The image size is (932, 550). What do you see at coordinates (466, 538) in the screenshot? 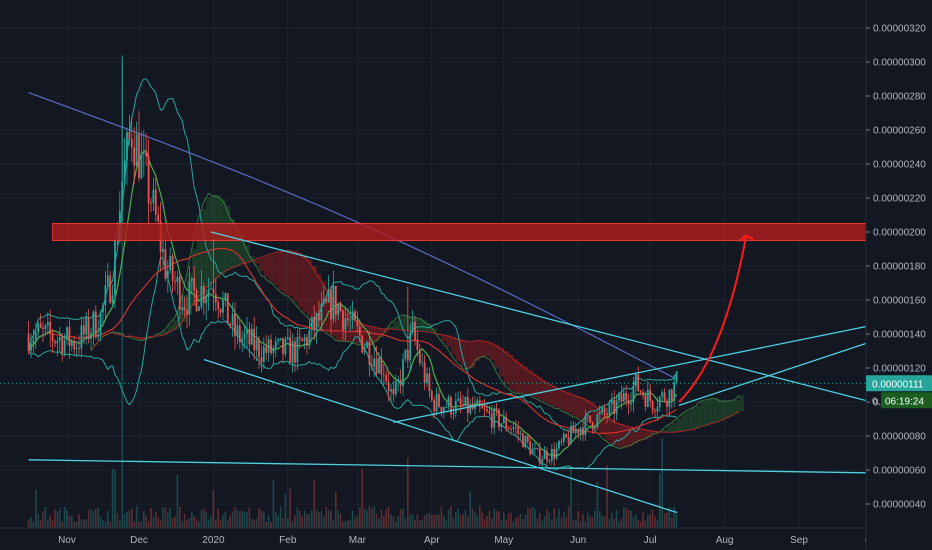
I see `x-axis: NovDec2020FebMarAprMayJunJulAugSepOc` at bounding box center [466, 538].